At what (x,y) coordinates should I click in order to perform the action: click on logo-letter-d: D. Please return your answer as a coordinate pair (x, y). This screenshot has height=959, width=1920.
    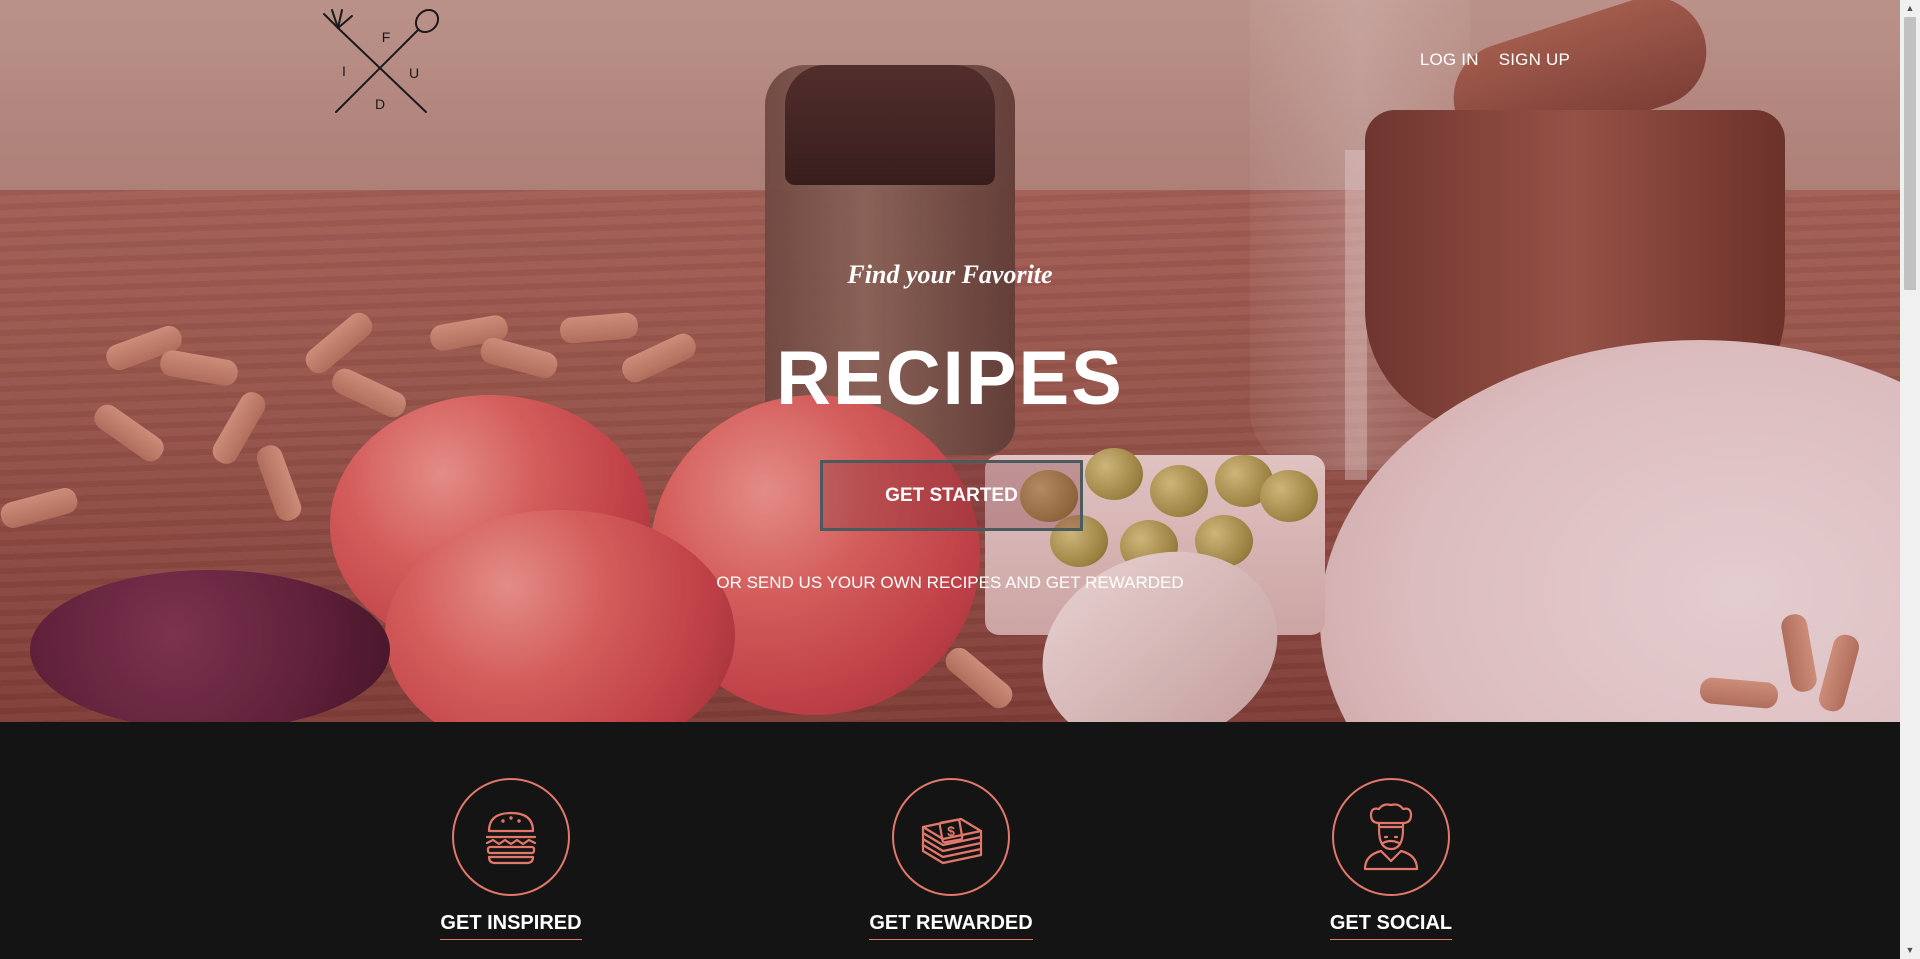
    Looking at the image, I should click on (380, 104).